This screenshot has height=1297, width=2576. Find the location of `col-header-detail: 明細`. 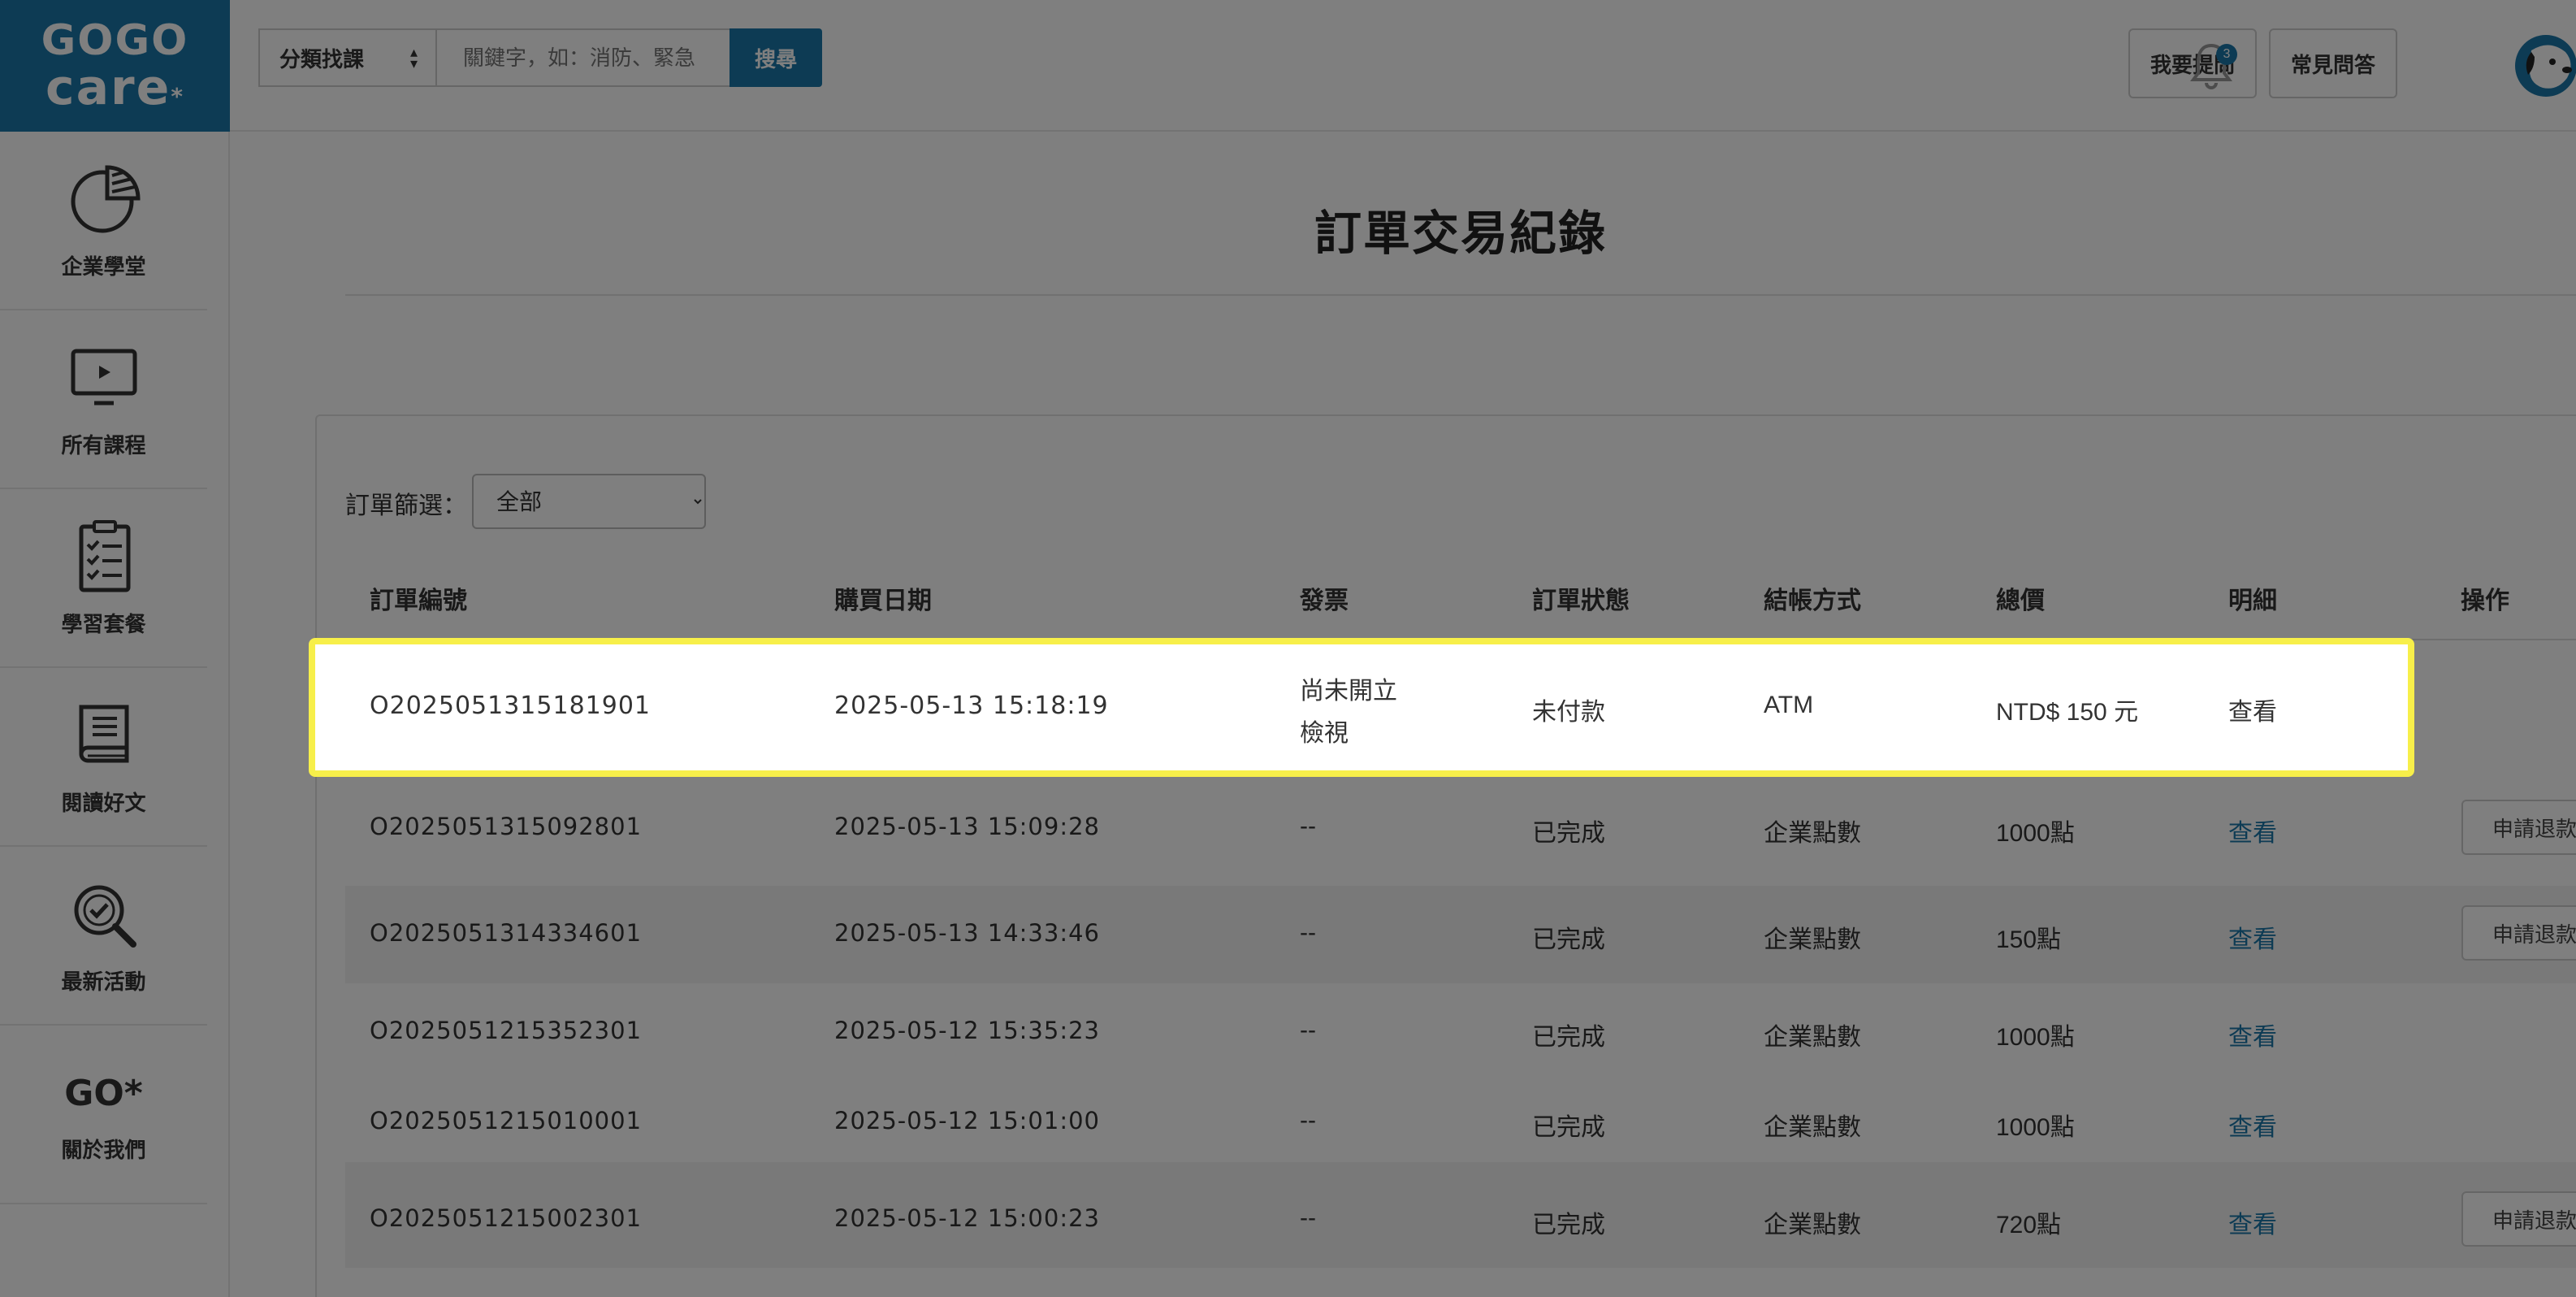

col-header-detail: 明細 is located at coordinates (2252, 601).